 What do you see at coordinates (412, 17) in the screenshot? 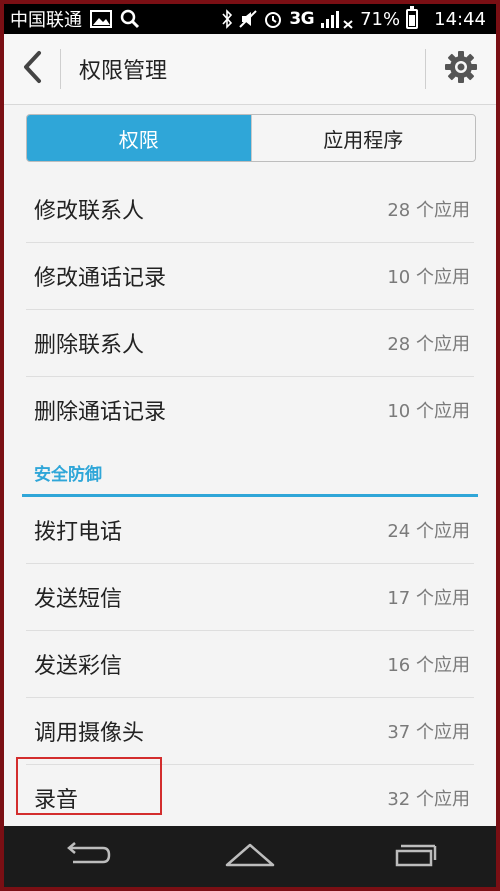
I see `battery-icon` at bounding box center [412, 17].